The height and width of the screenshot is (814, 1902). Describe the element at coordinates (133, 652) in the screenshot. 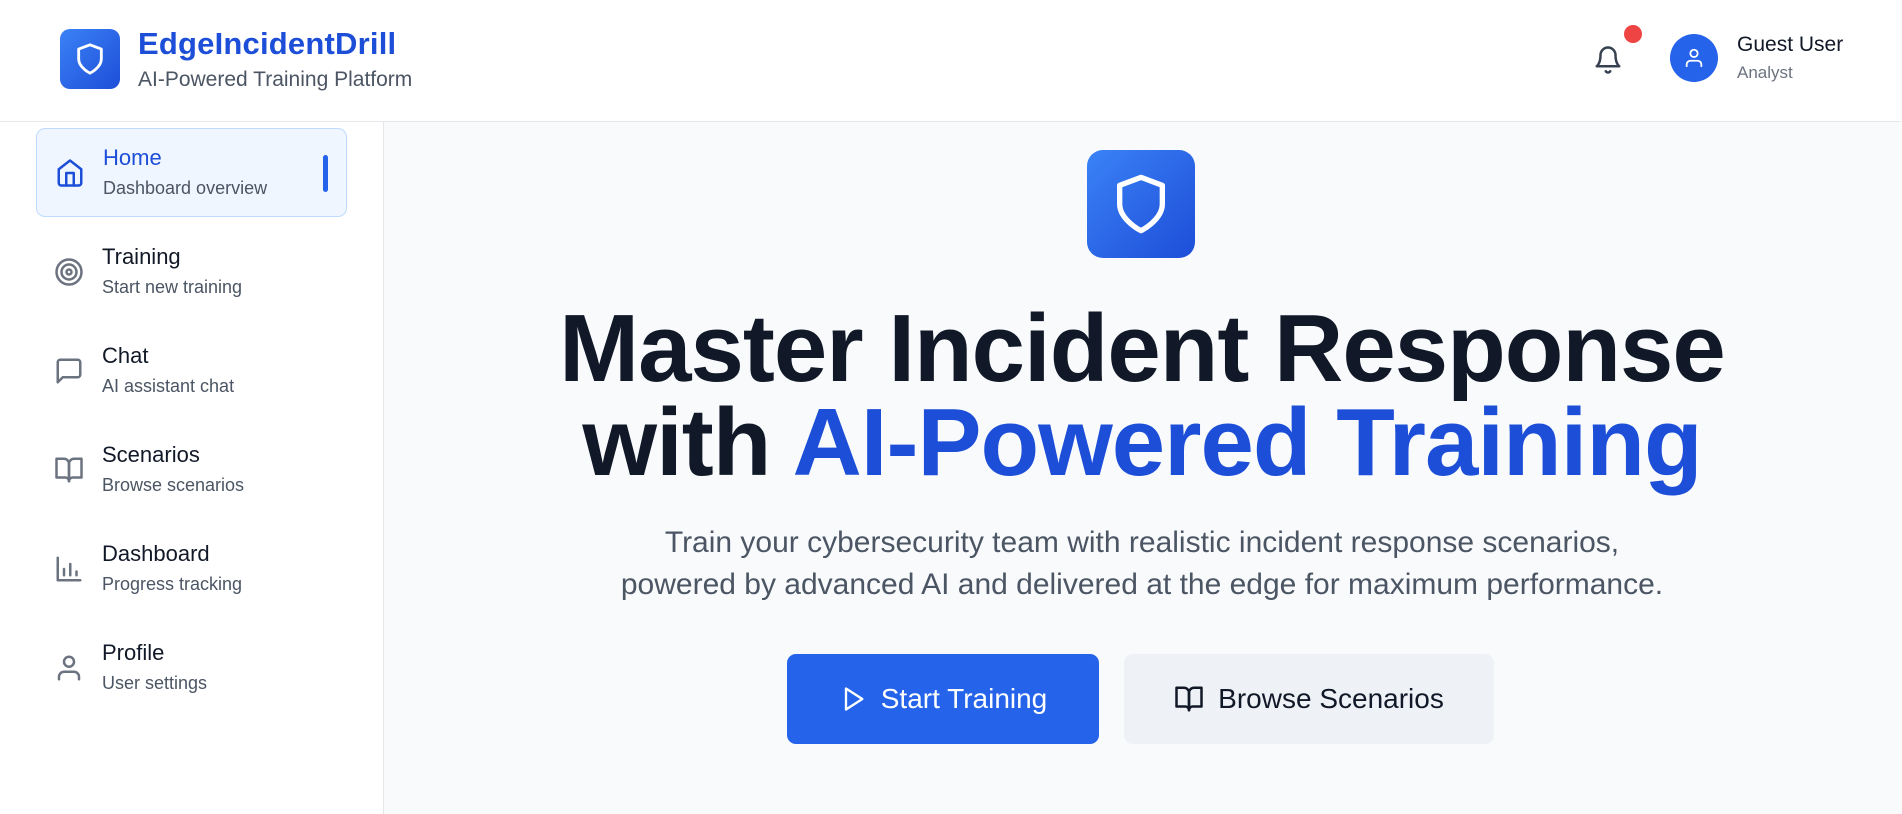

I see `sidebar-item-label: Profile` at that location.